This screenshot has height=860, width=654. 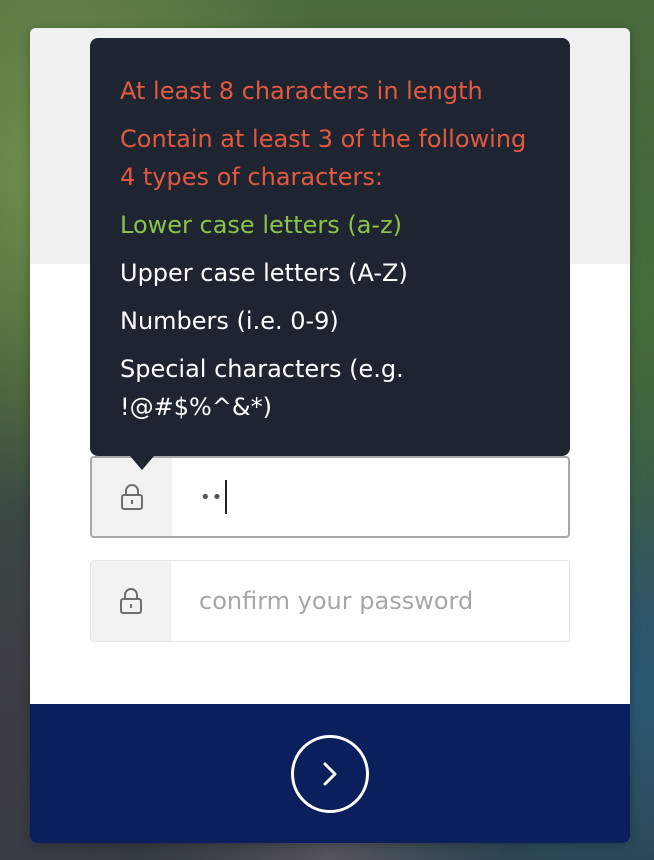 I want to click on card-footer, so click(x=330, y=773).